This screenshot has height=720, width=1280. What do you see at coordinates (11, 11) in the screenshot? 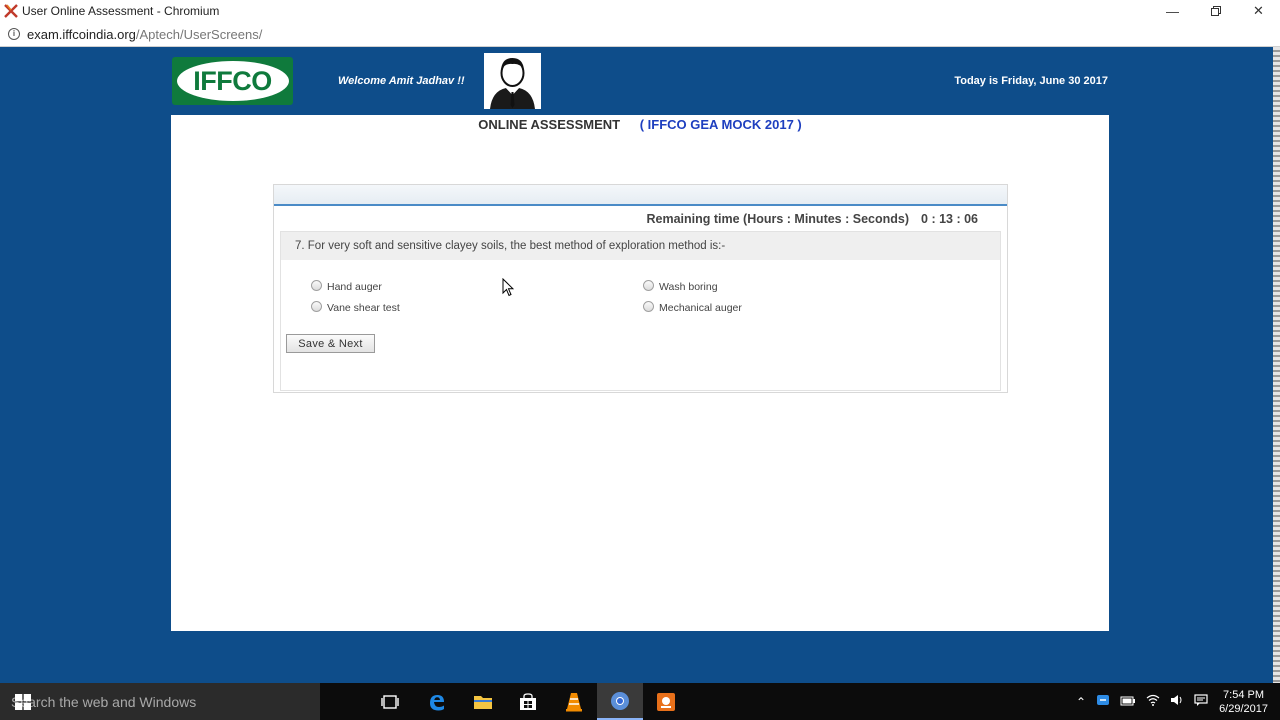
I see `chromium-app-icon` at bounding box center [11, 11].